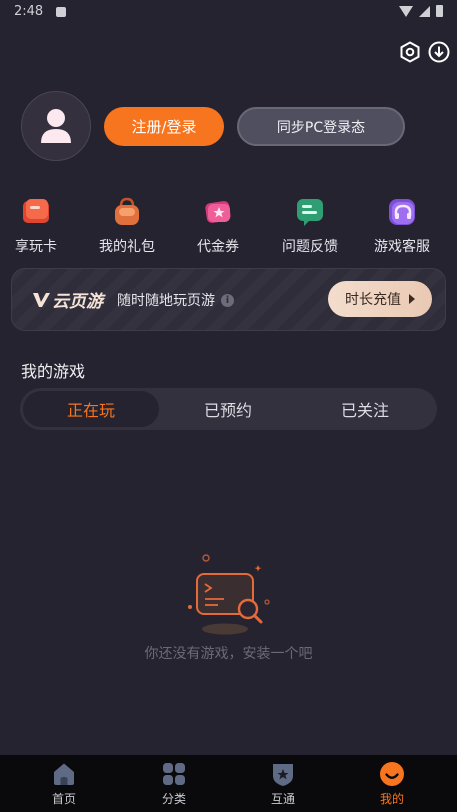  Describe the element at coordinates (127, 247) in the screenshot. I see `shortcut-label: 我的礼包` at that location.